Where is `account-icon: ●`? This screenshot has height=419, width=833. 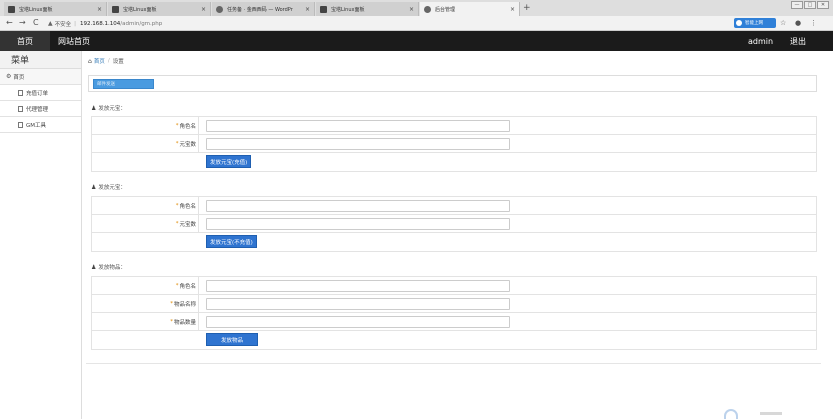
account-icon: ● is located at coordinates (798, 23).